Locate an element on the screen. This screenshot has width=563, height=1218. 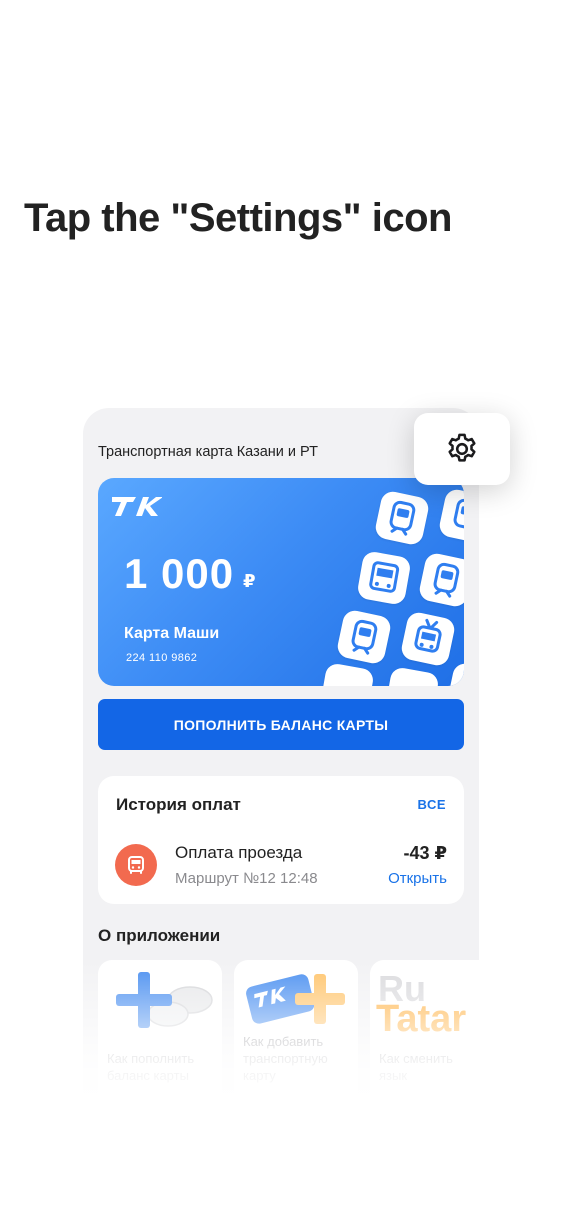
payment-route: Маршрут №12 12:48 is located at coordinates (246, 878).